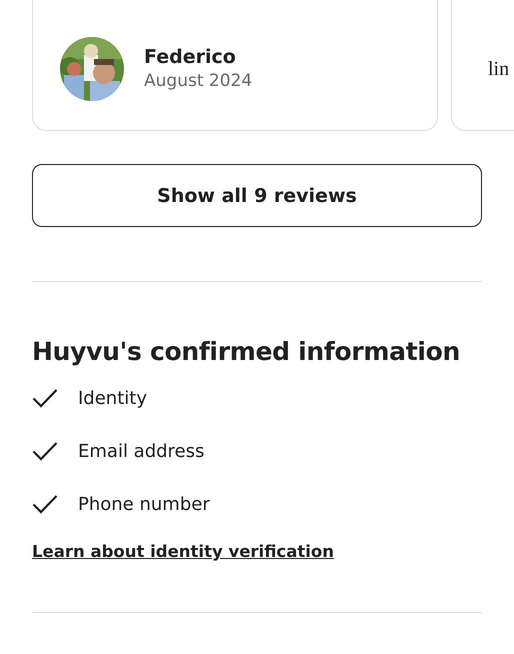 The image size is (514, 654). Describe the element at coordinates (257, 195) in the screenshot. I see `show-all-reviews-button: Show all 9 reviews` at that location.